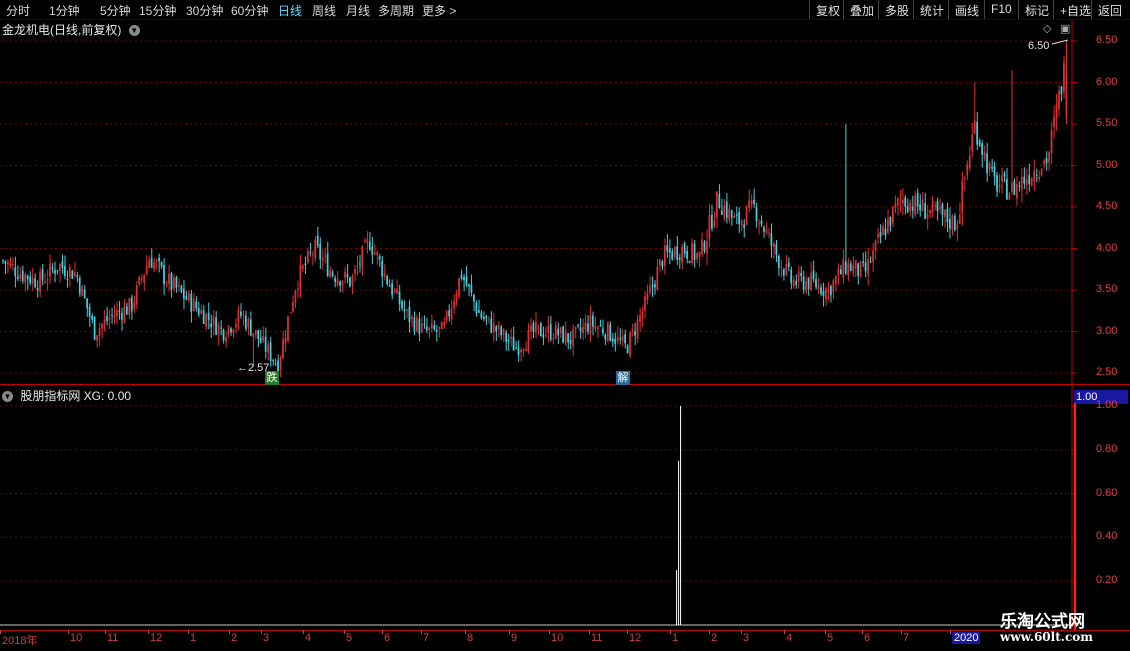  I want to click on period-tab-multi: 多周期, so click(396, 10).